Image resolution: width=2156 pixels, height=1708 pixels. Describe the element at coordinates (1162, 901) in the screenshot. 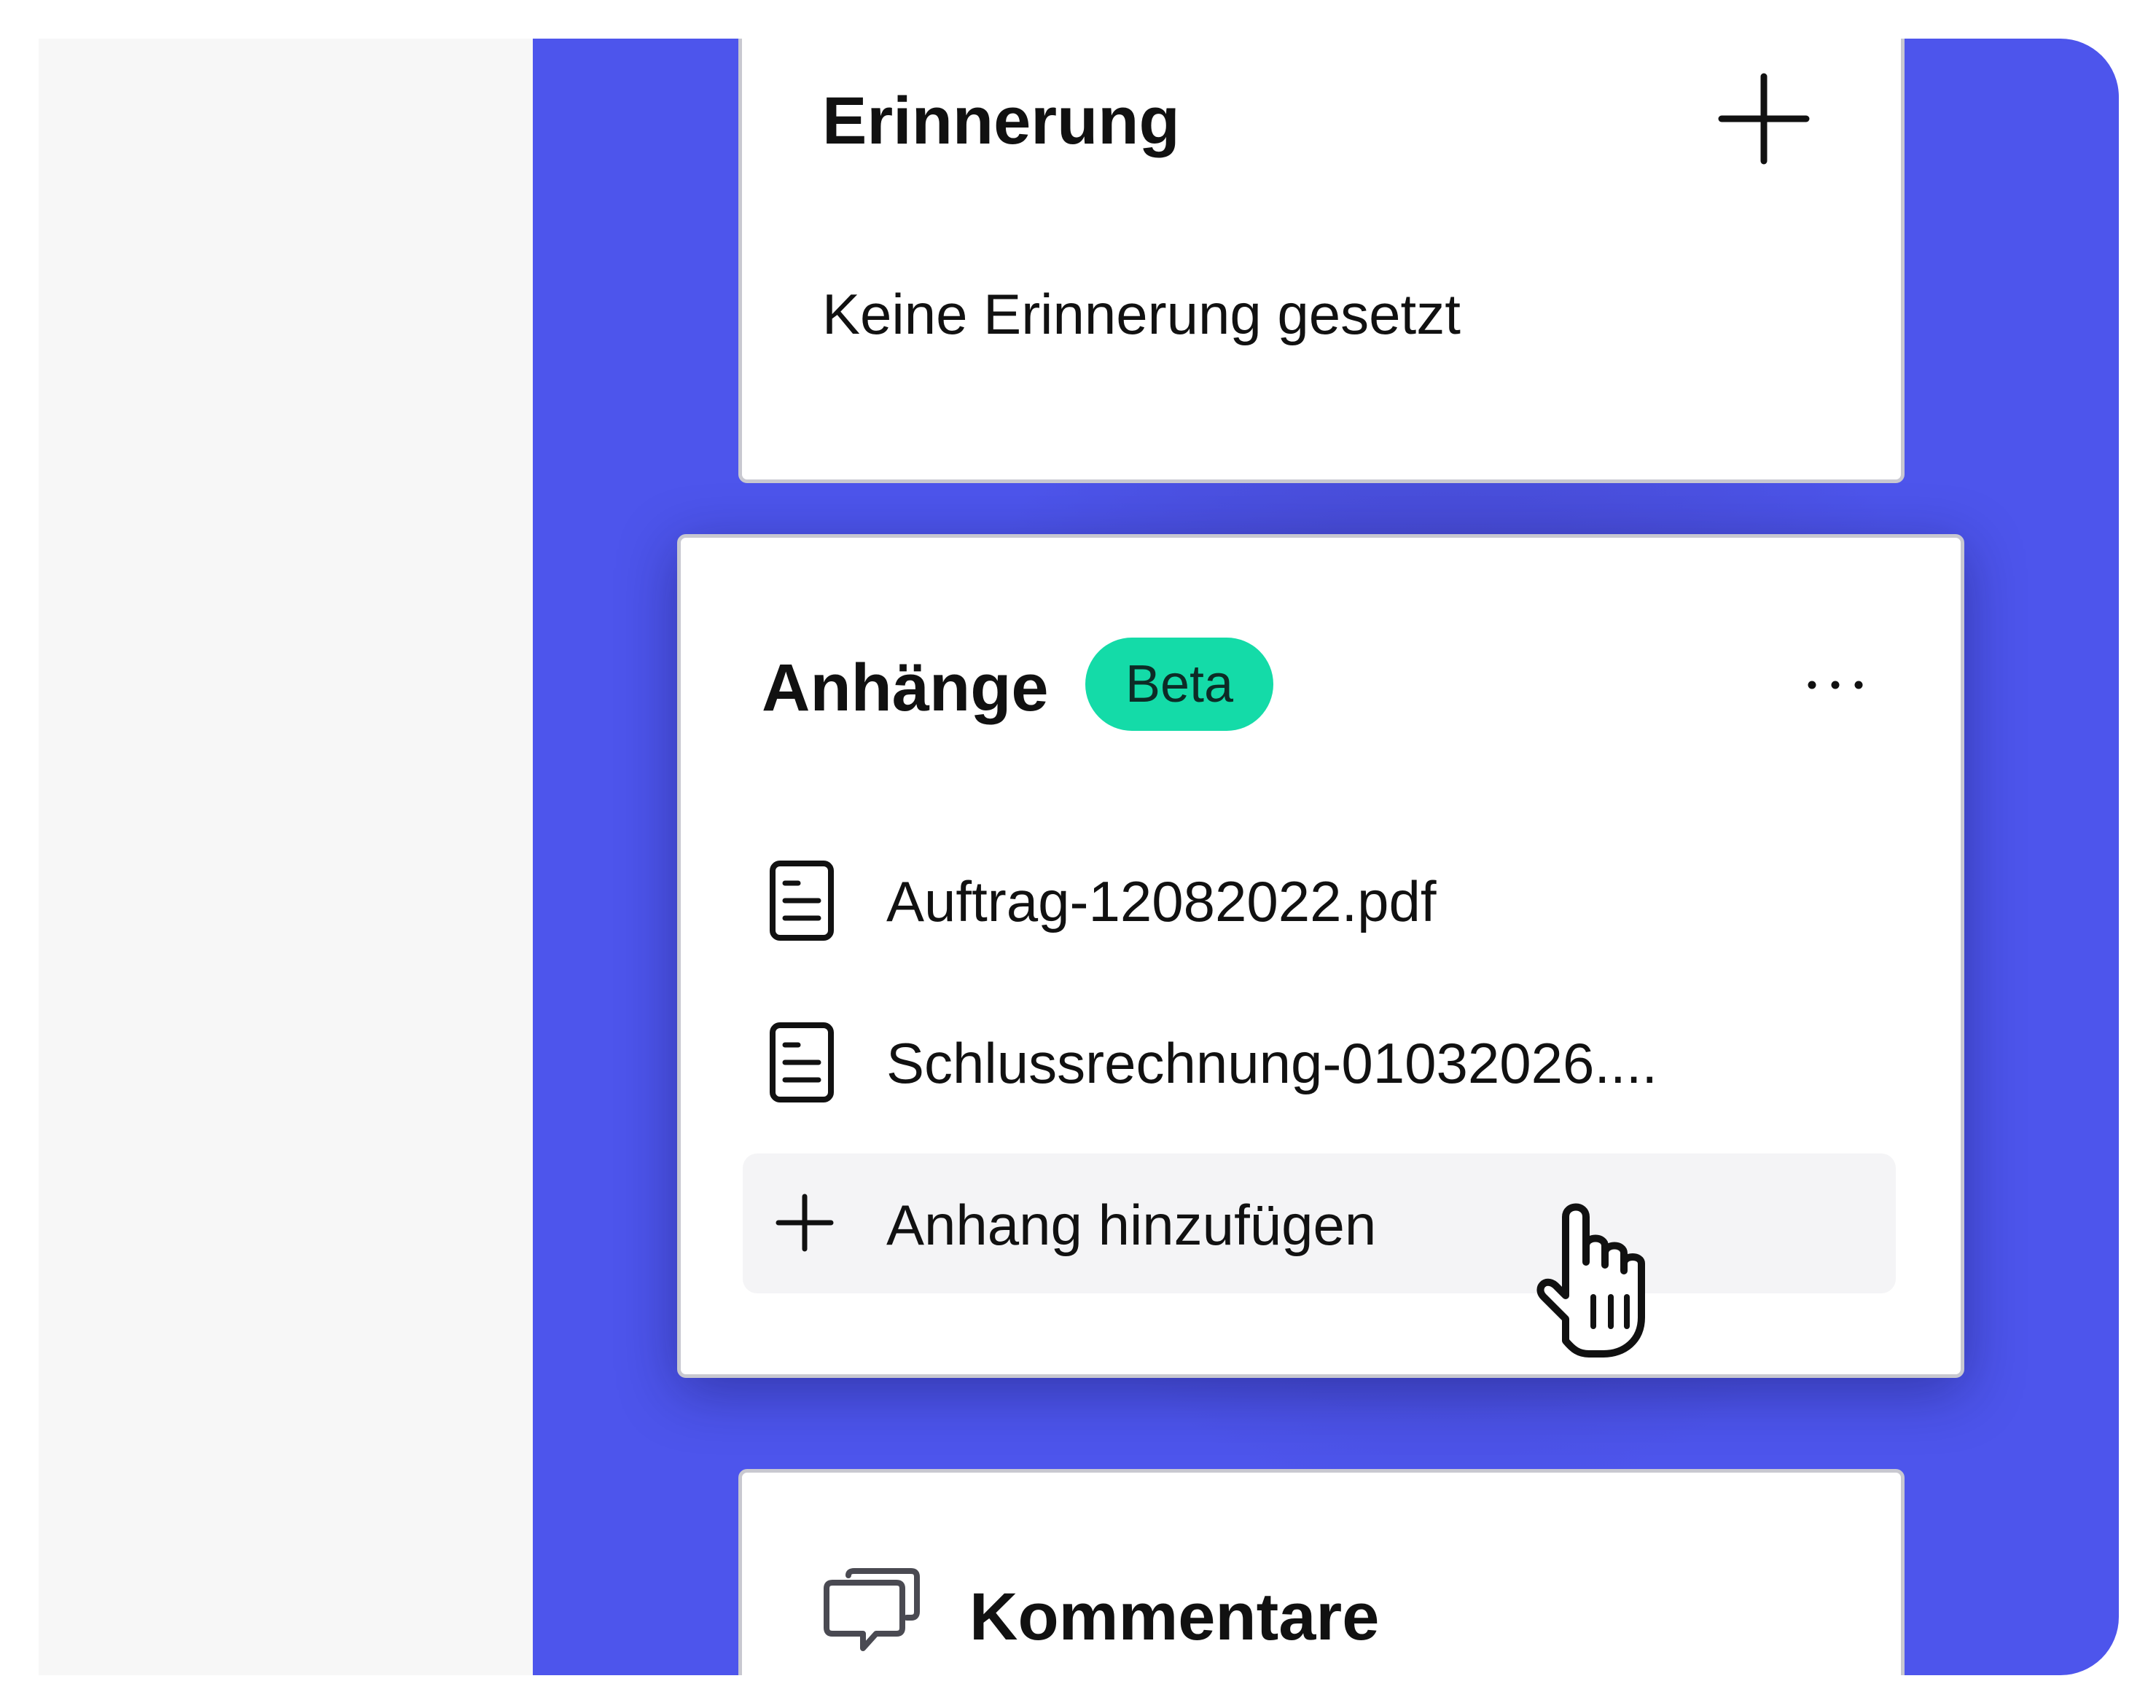

I see `attachment-file-link: Auftrag-12082022.pdf` at that location.